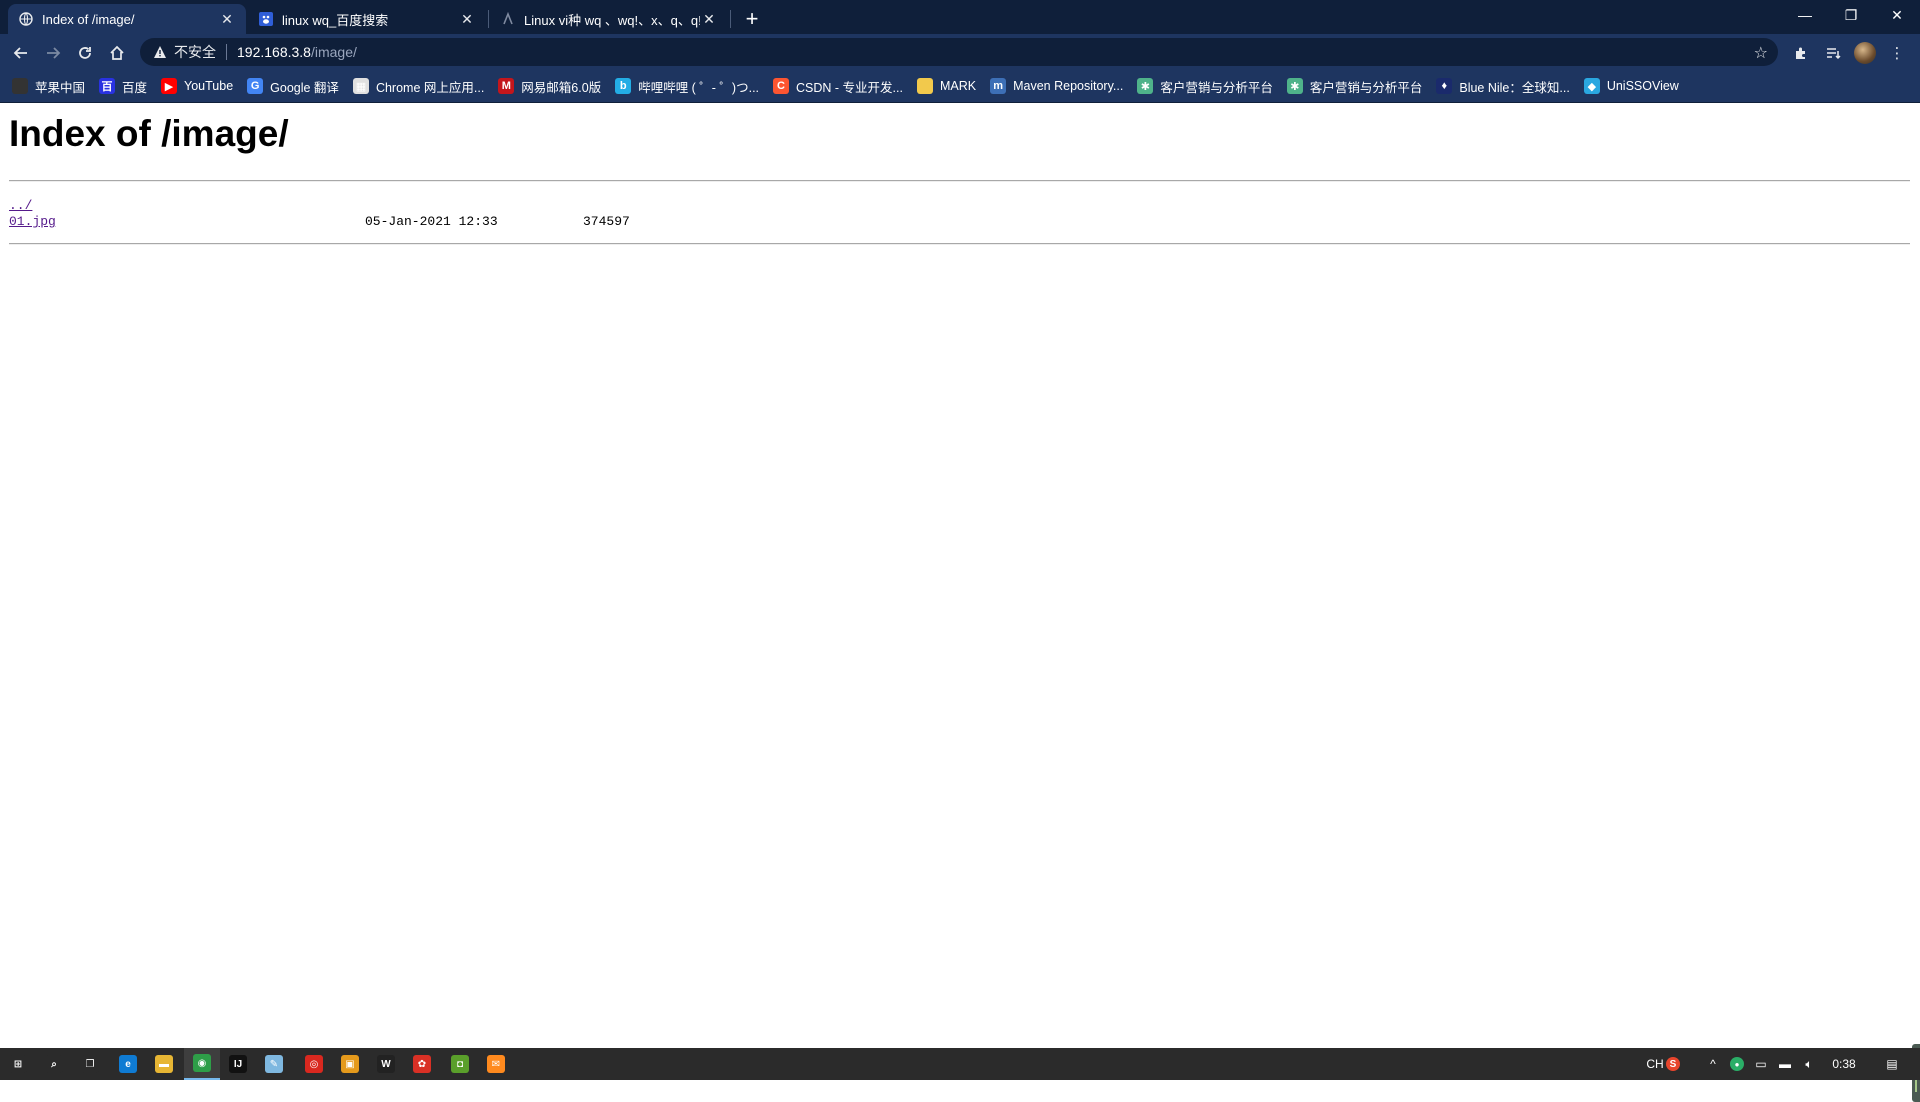  I want to click on task-view-icon: ❐, so click(90, 1064).